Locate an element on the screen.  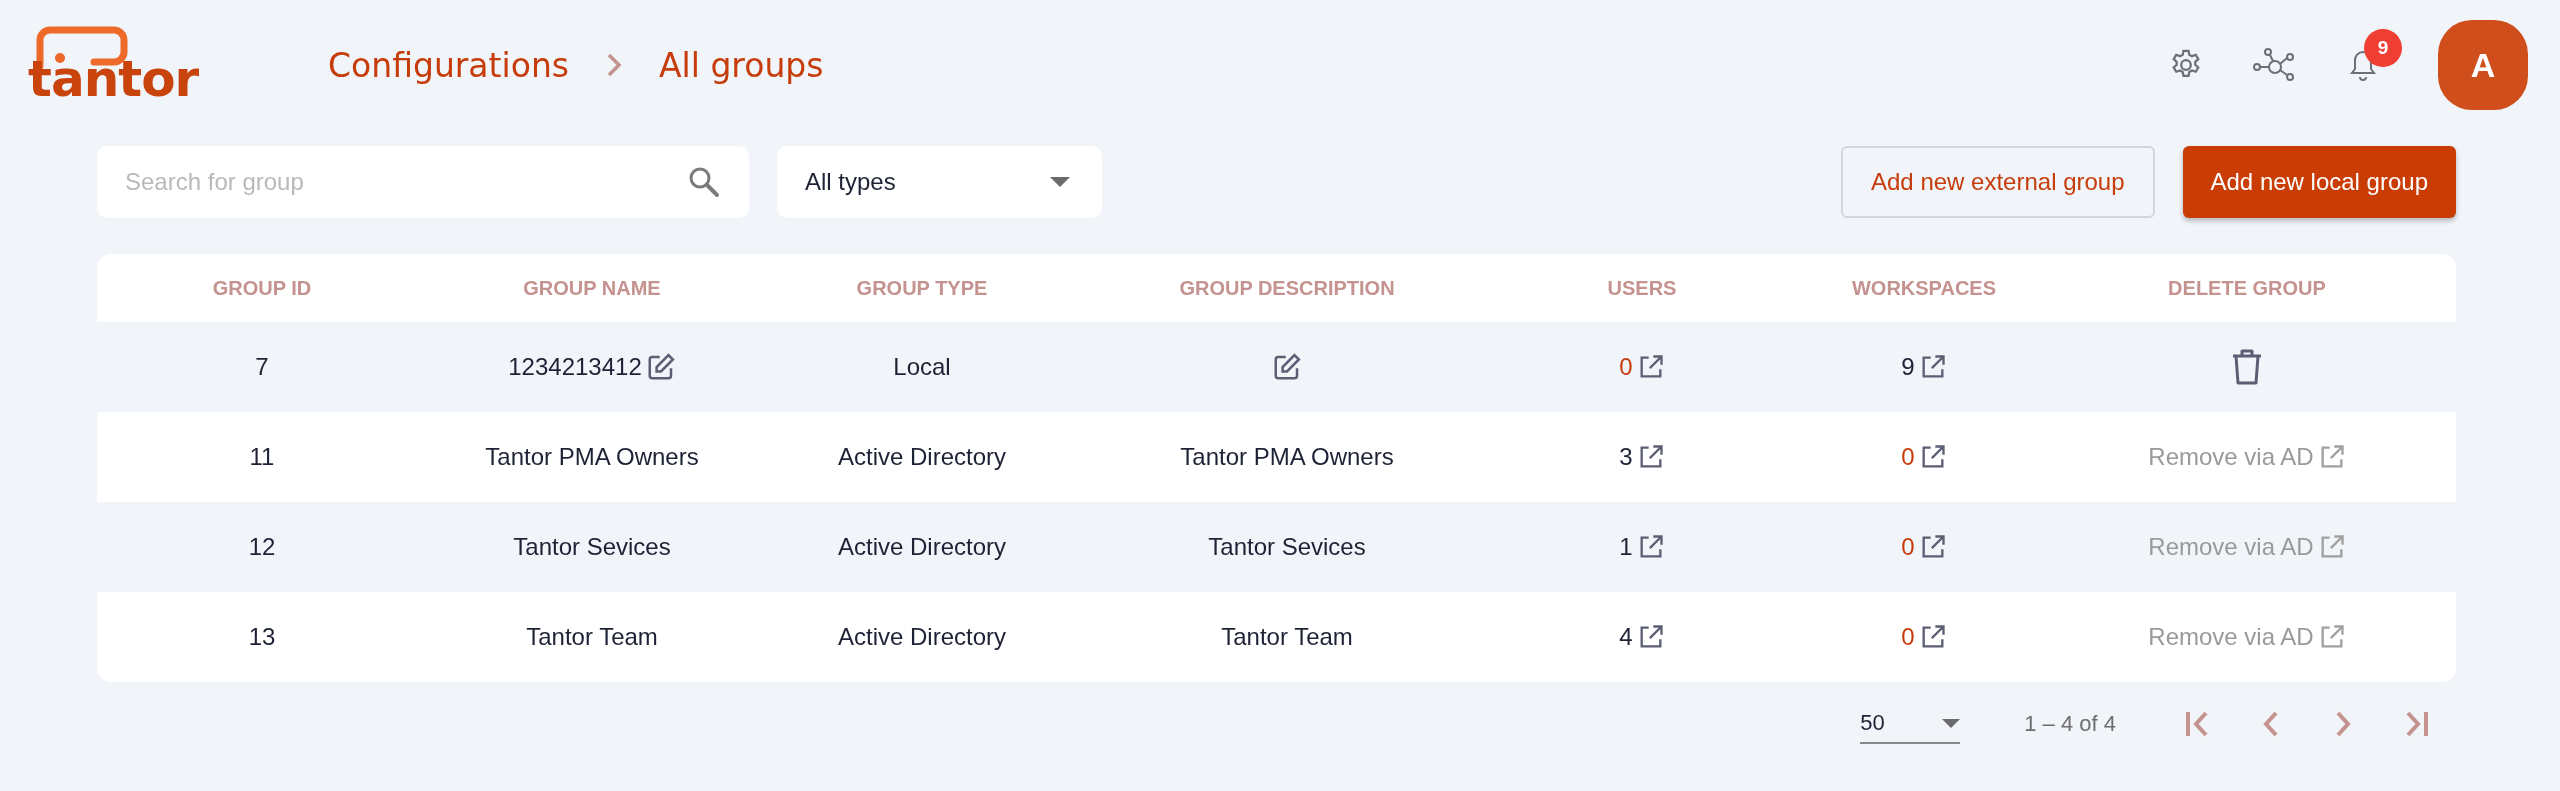
logo-text: tantor is located at coordinates (114, 79).